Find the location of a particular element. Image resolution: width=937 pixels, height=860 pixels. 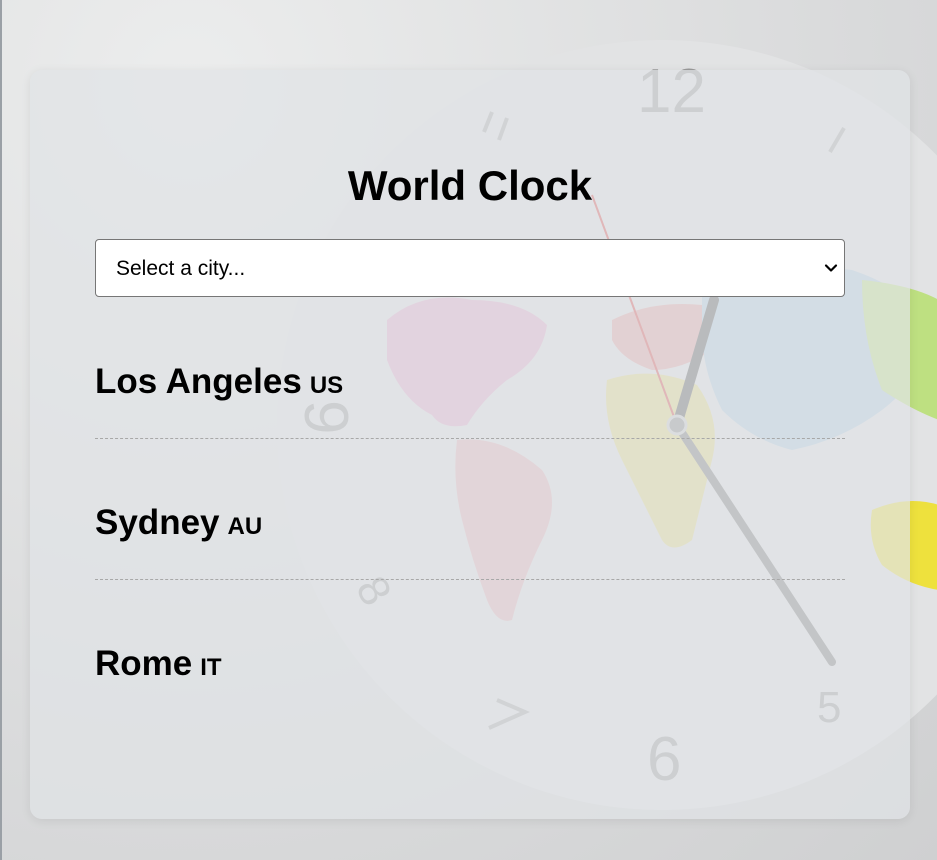

country-code: AU is located at coordinates (245, 526).